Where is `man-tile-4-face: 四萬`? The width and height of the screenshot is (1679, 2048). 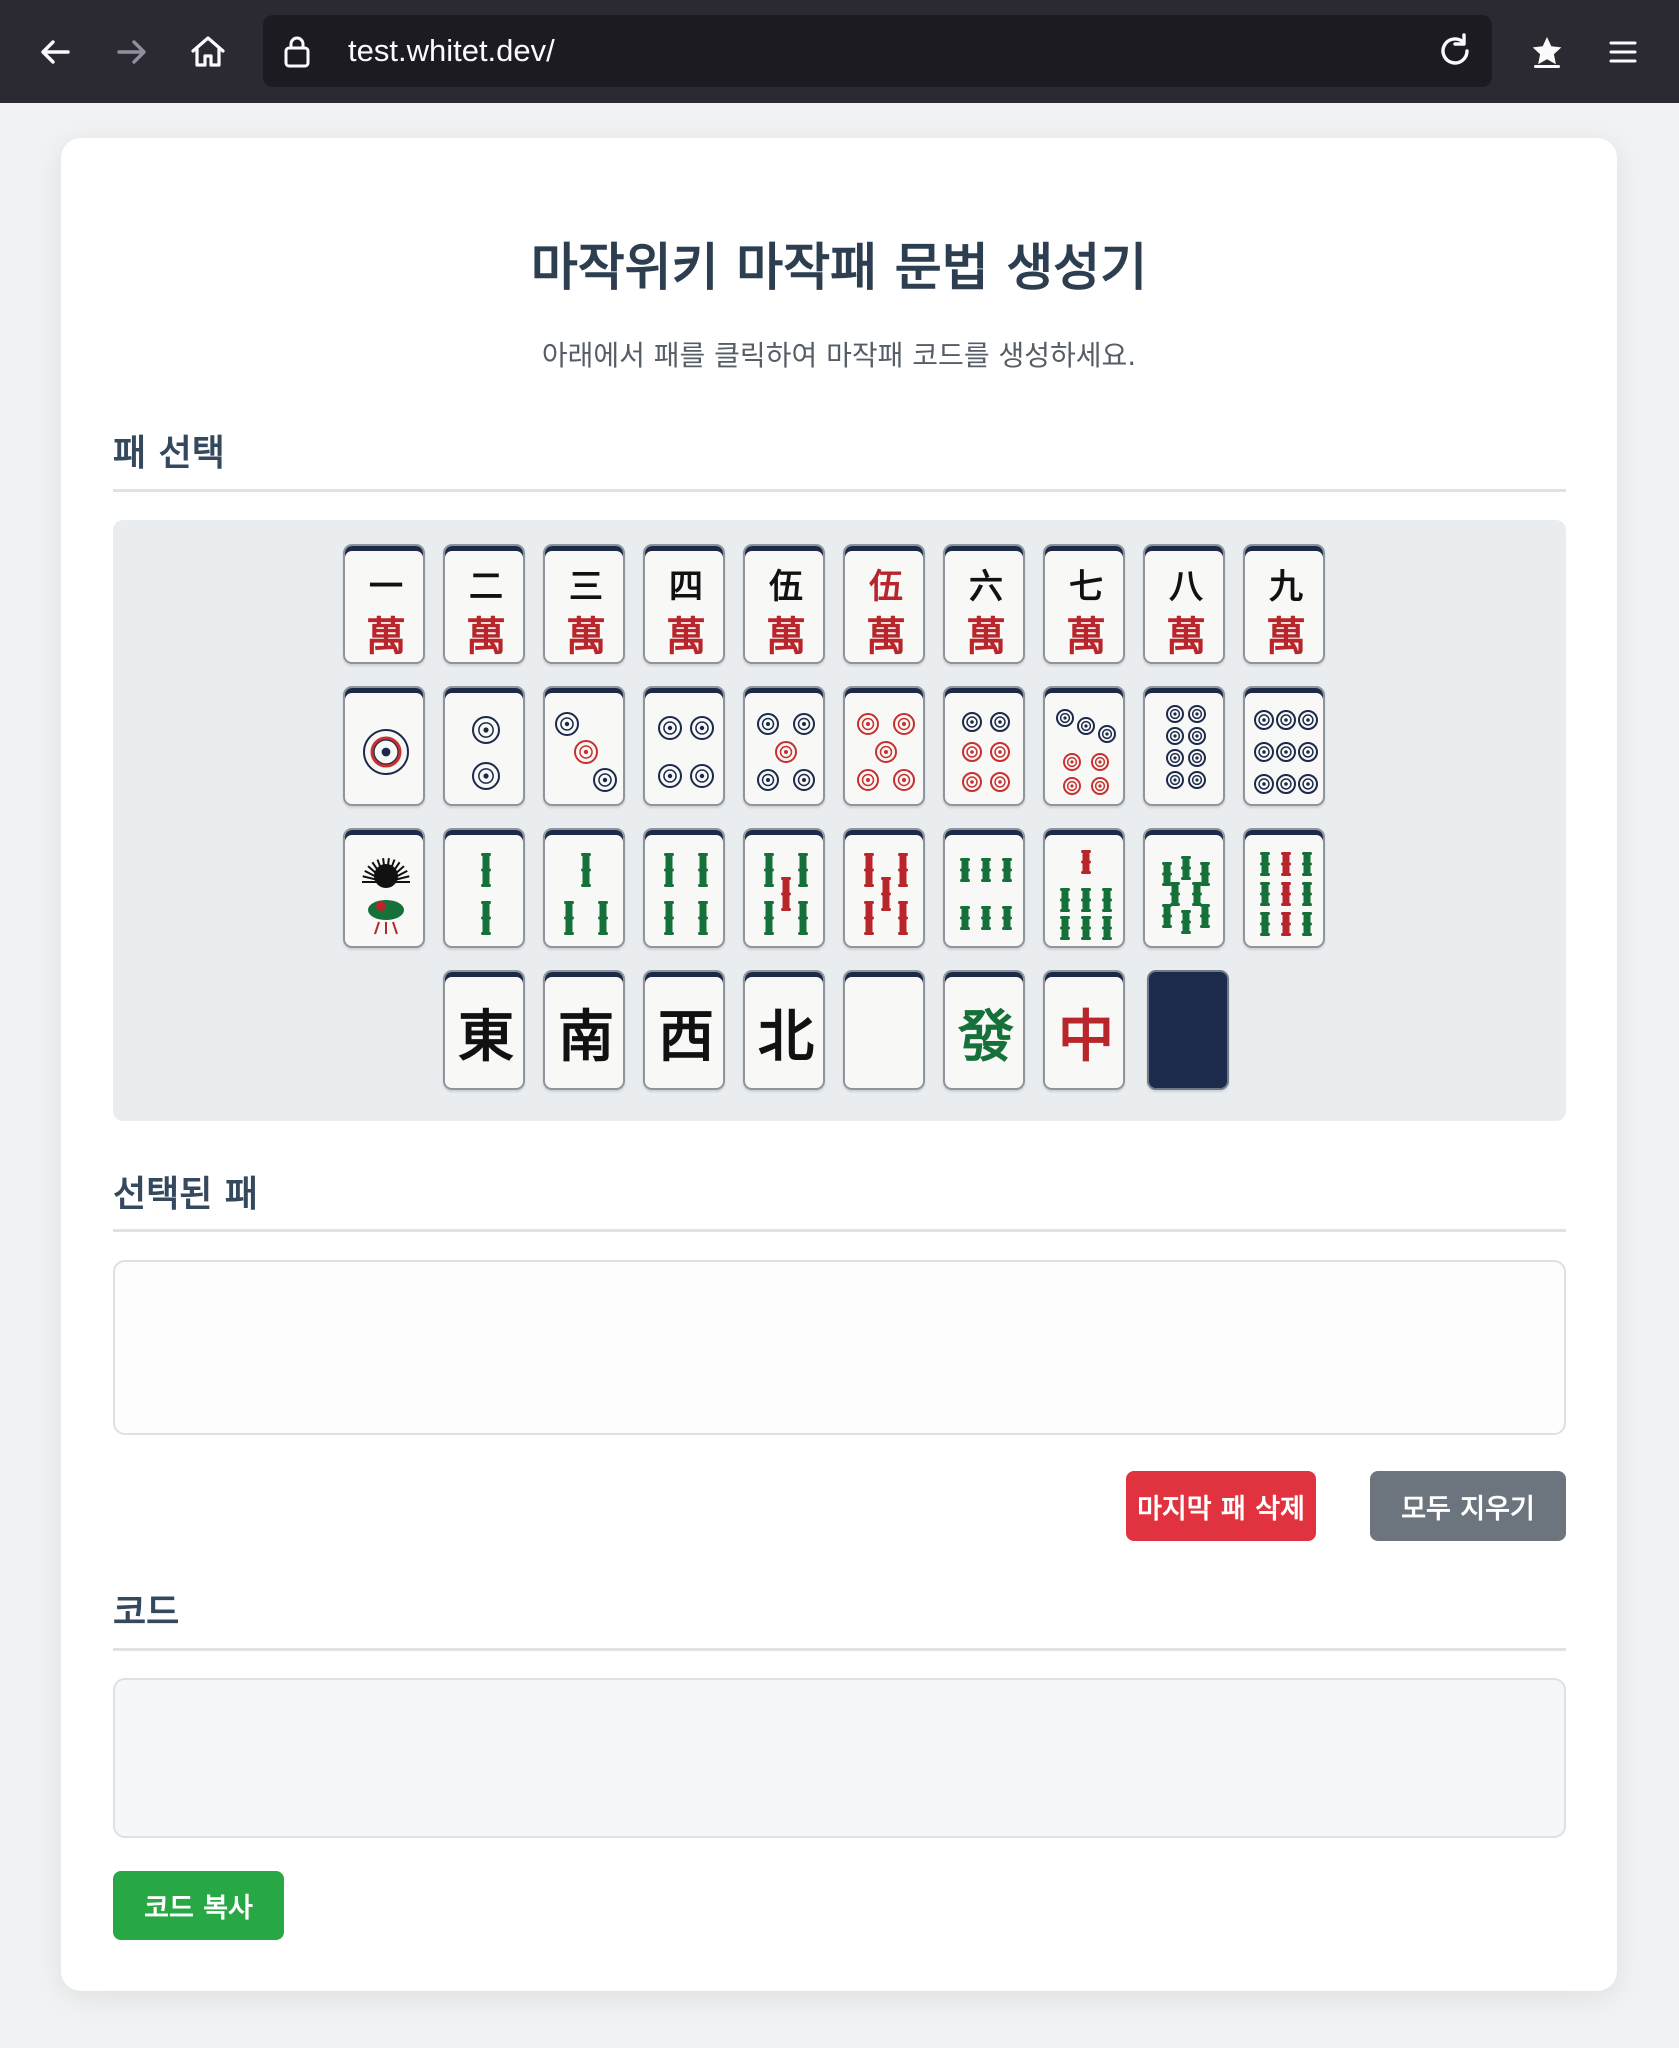
man-tile-4-face: 四萬 is located at coordinates (686, 613).